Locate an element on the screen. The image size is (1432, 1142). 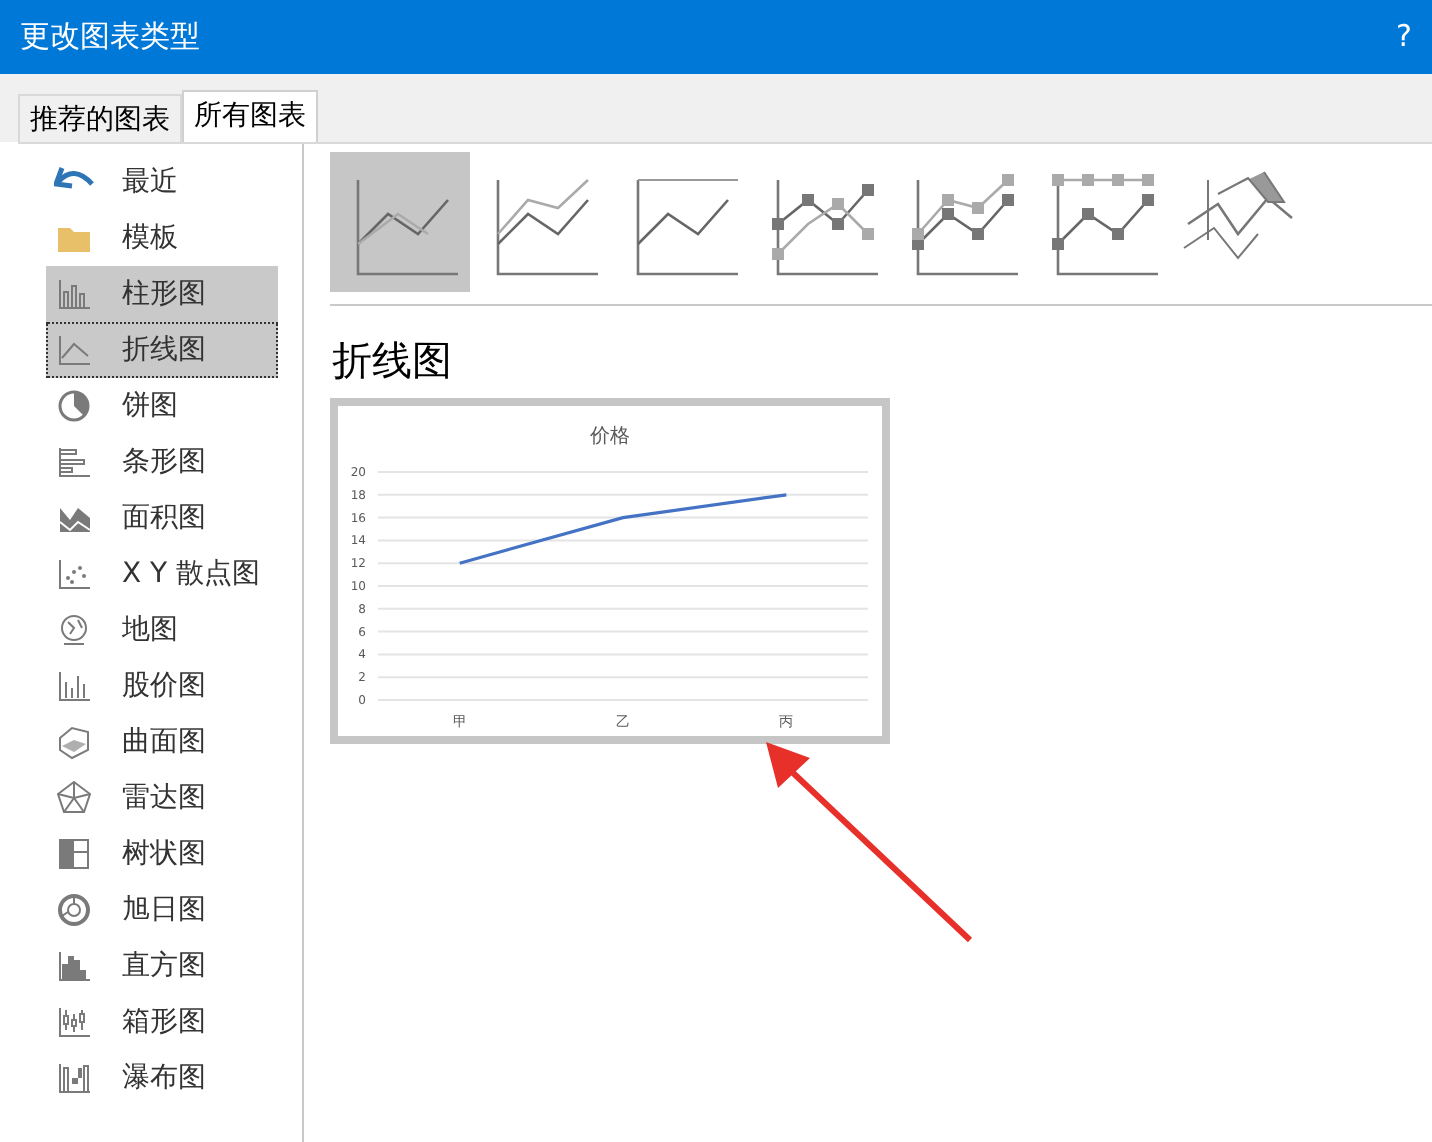
sidebar-item: 面积图 is located at coordinates (162, 518).